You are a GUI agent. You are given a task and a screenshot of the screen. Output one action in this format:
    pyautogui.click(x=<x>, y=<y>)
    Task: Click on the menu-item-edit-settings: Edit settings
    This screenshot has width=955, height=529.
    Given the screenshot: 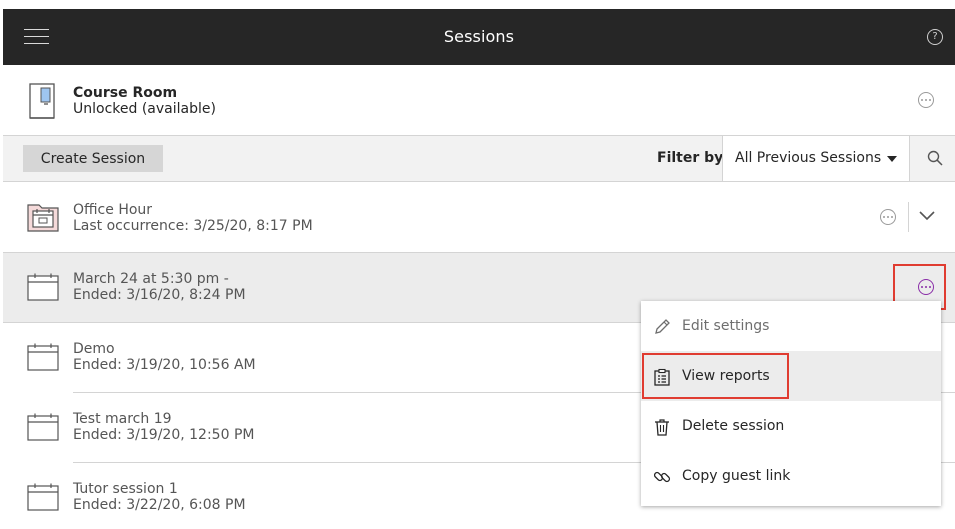 What is the action you would take?
    pyautogui.click(x=791, y=326)
    